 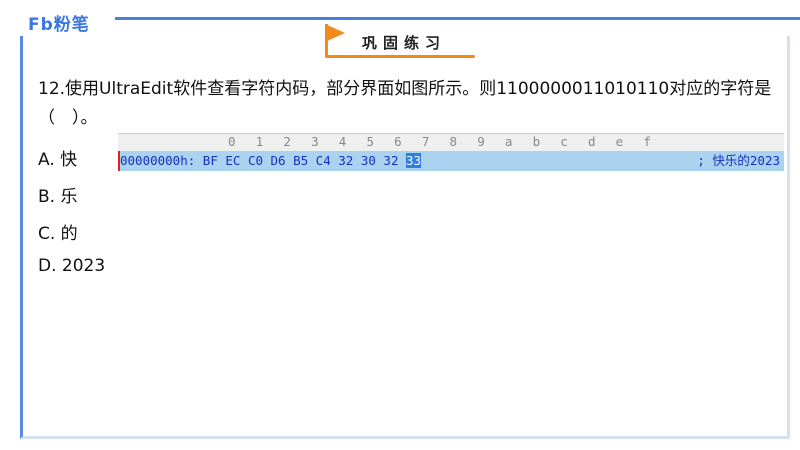 I want to click on option-d: D. 2023, so click(x=71, y=266).